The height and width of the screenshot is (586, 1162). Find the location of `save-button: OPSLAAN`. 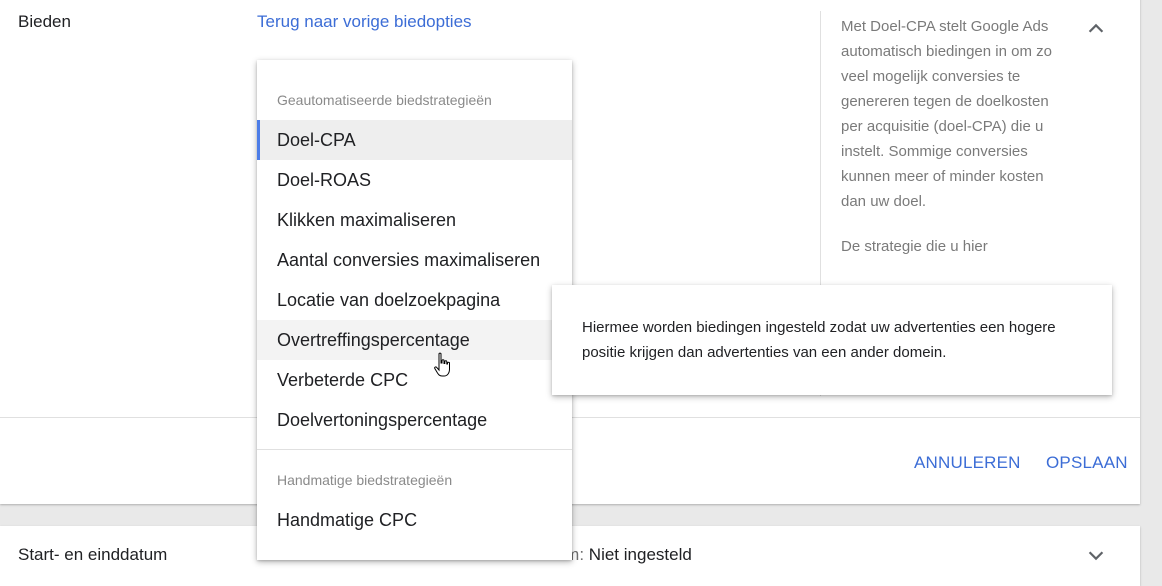

save-button: OPSLAAN is located at coordinates (1087, 463).